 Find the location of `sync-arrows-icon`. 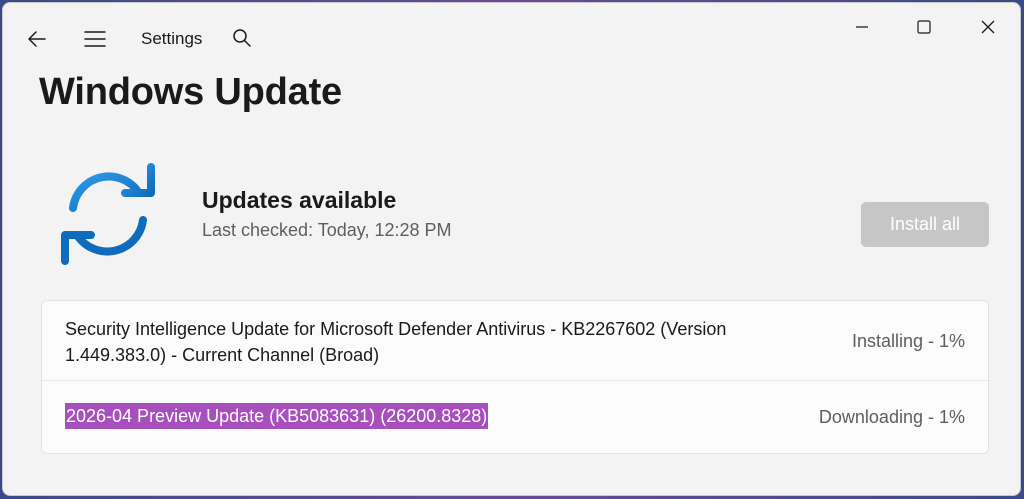

sync-arrows-icon is located at coordinates (108, 214).